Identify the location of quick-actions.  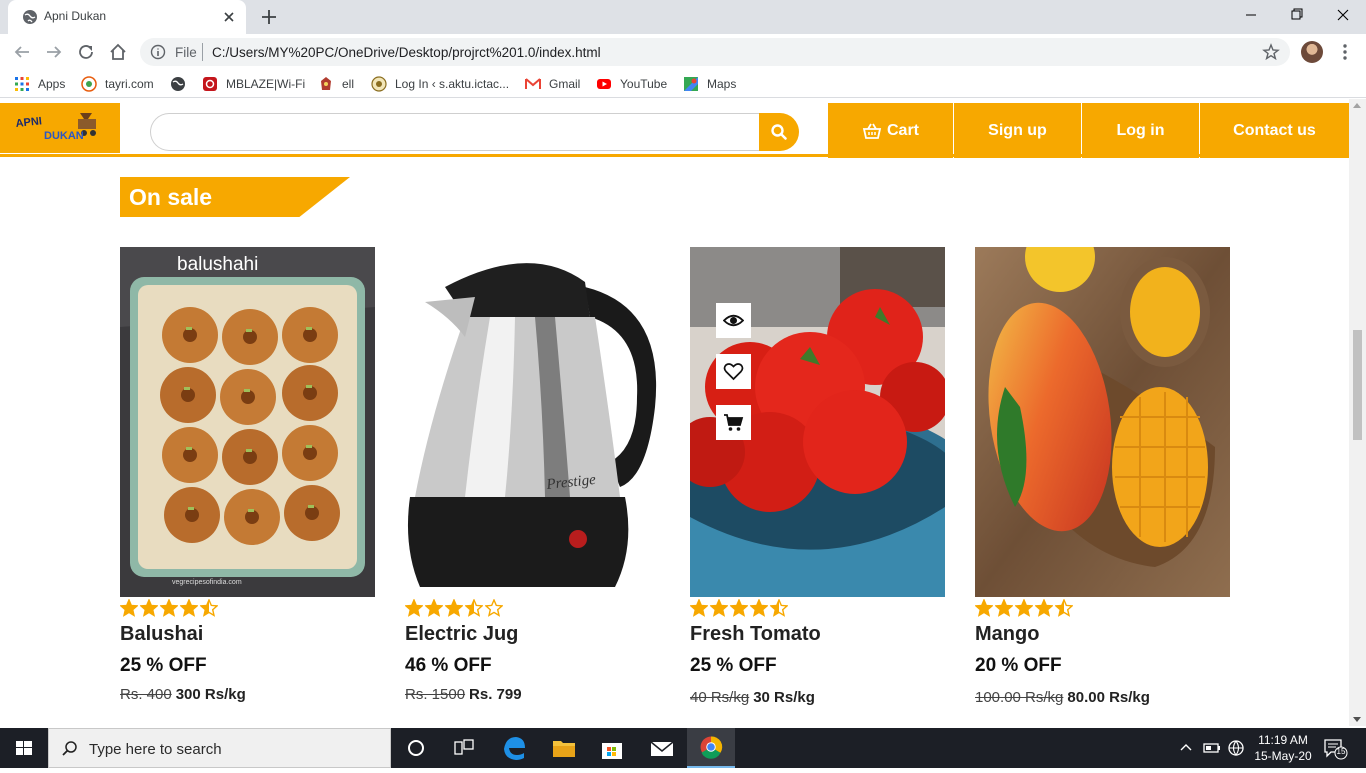
(733, 379).